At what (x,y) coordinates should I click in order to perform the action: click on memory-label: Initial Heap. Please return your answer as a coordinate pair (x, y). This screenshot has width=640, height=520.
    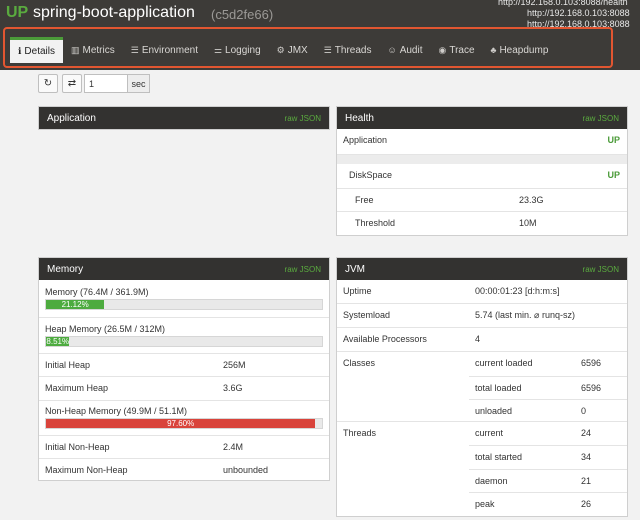
    Looking at the image, I should click on (68, 365).